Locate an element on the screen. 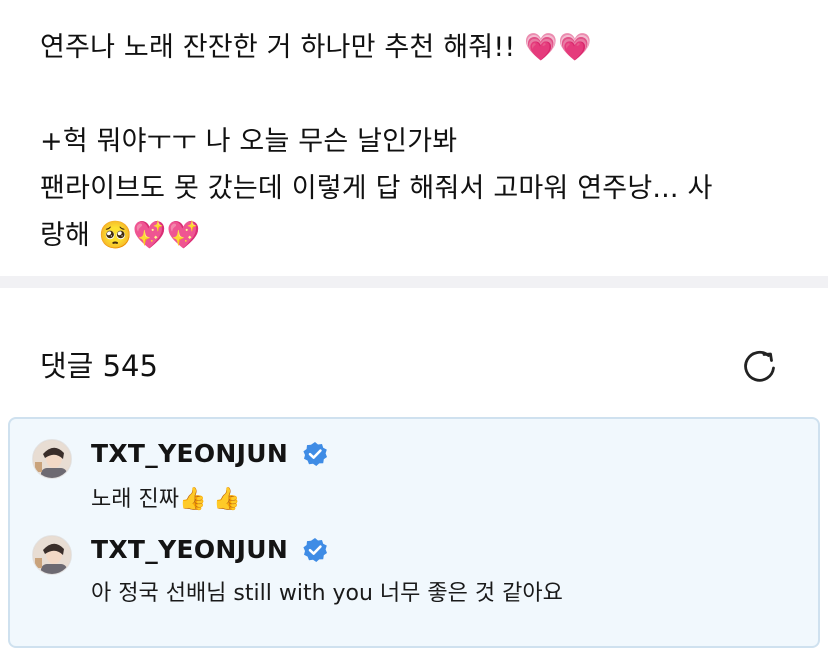 The height and width of the screenshot is (664, 828). comments-count: 댓글 545 is located at coordinates (99, 366).